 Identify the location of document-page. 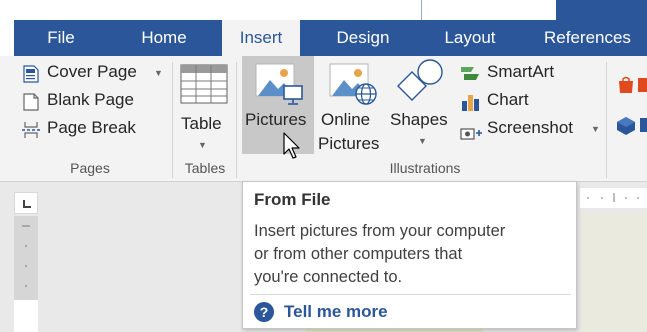
(614, 272).